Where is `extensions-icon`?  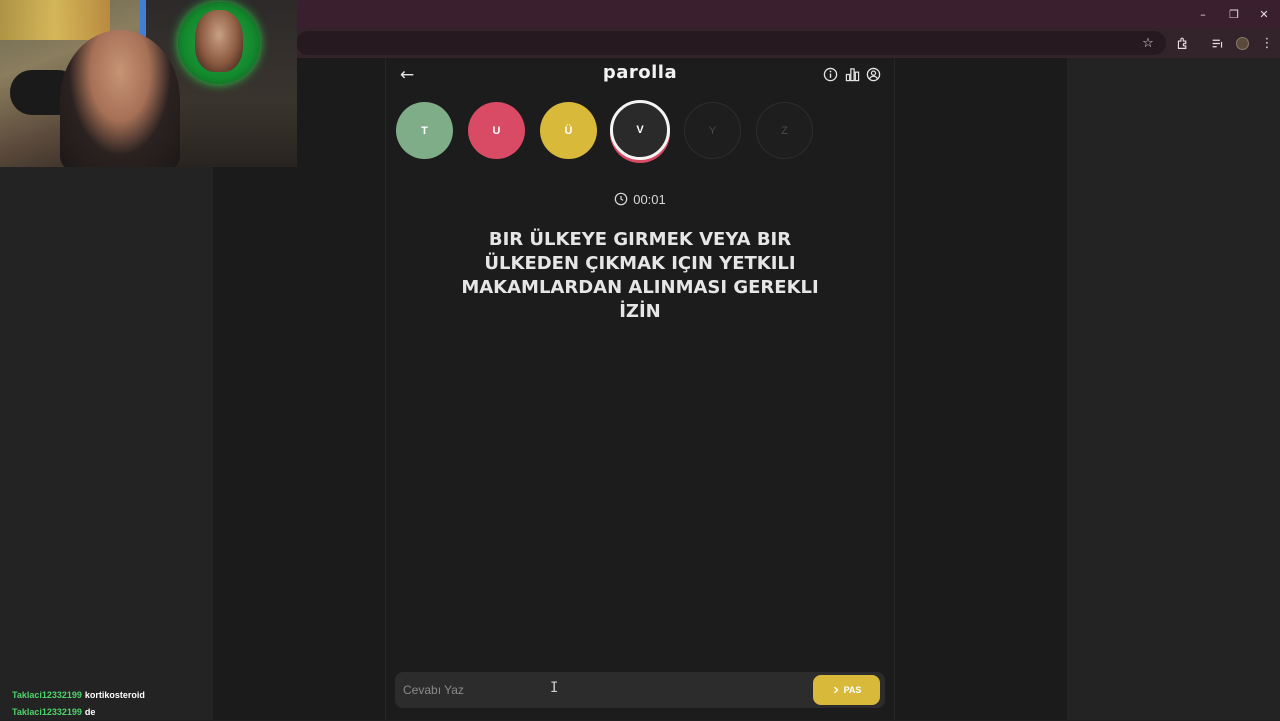
extensions-icon is located at coordinates (1182, 43).